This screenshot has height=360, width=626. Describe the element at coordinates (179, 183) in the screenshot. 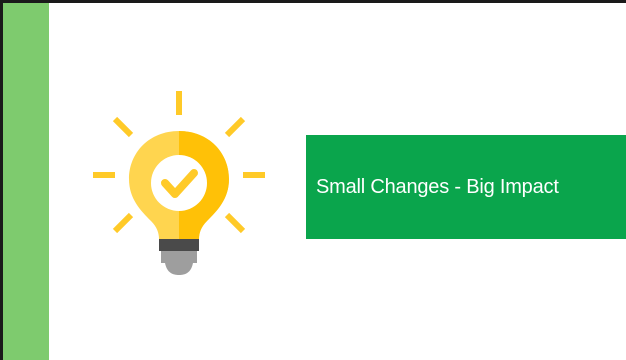

I see `lightbulb-check-icon` at that location.